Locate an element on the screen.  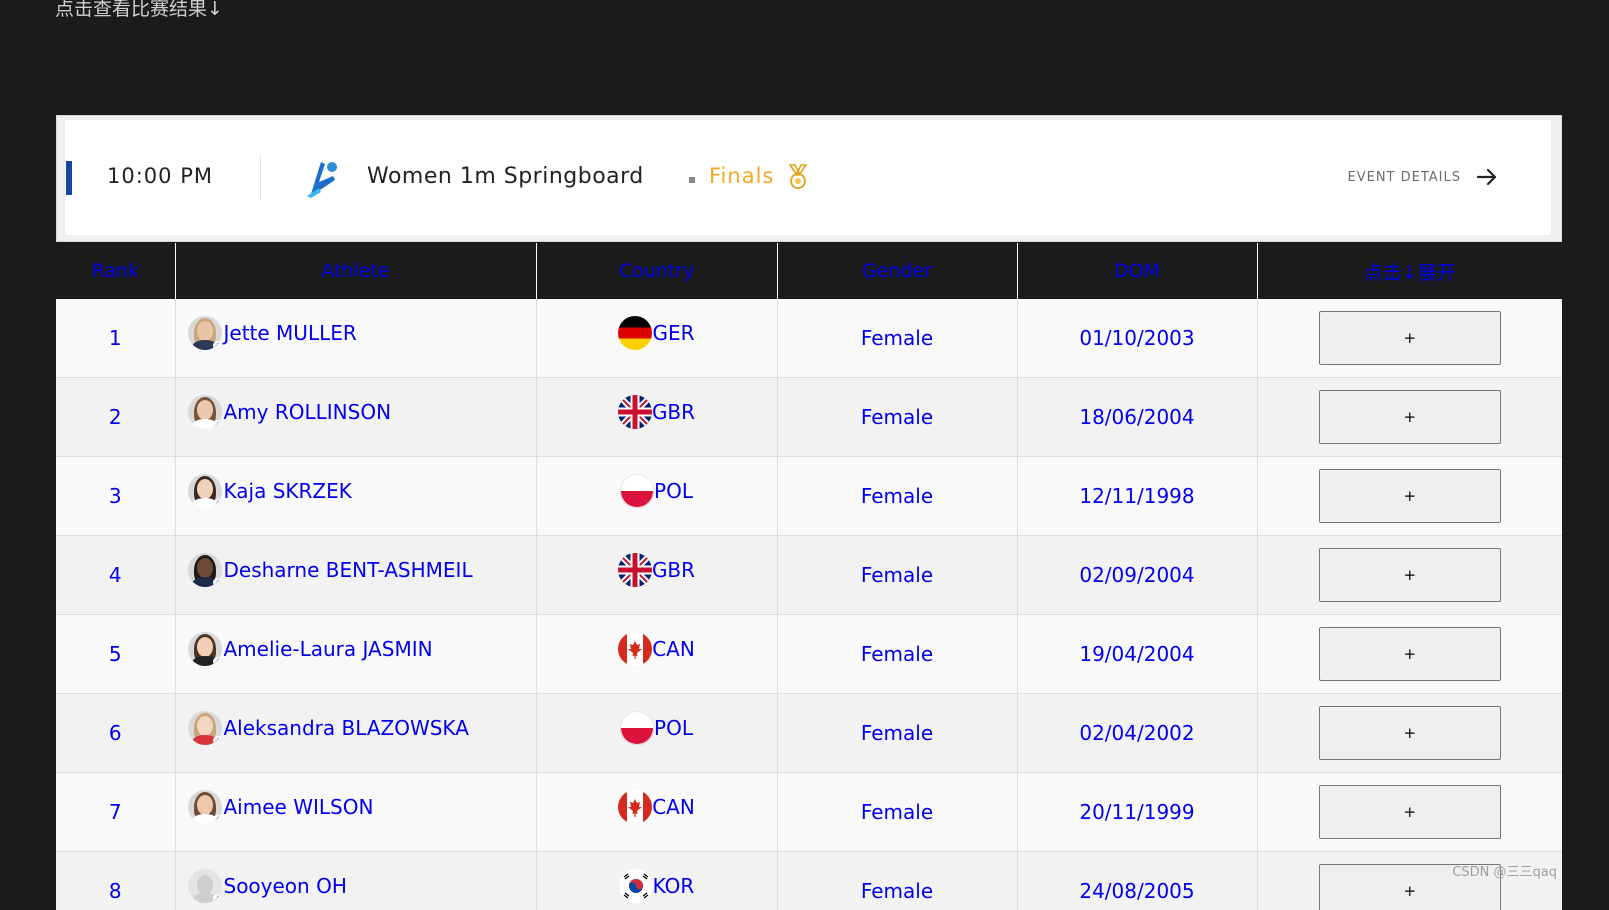
country-code: GER is located at coordinates (673, 332).